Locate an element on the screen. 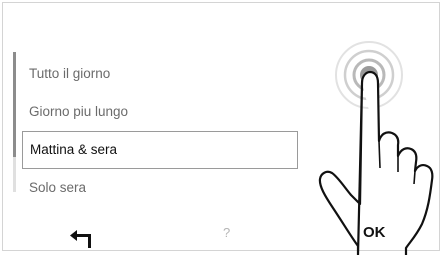 The height and width of the screenshot is (255, 444). scrollbar is located at coordinates (14, 122).